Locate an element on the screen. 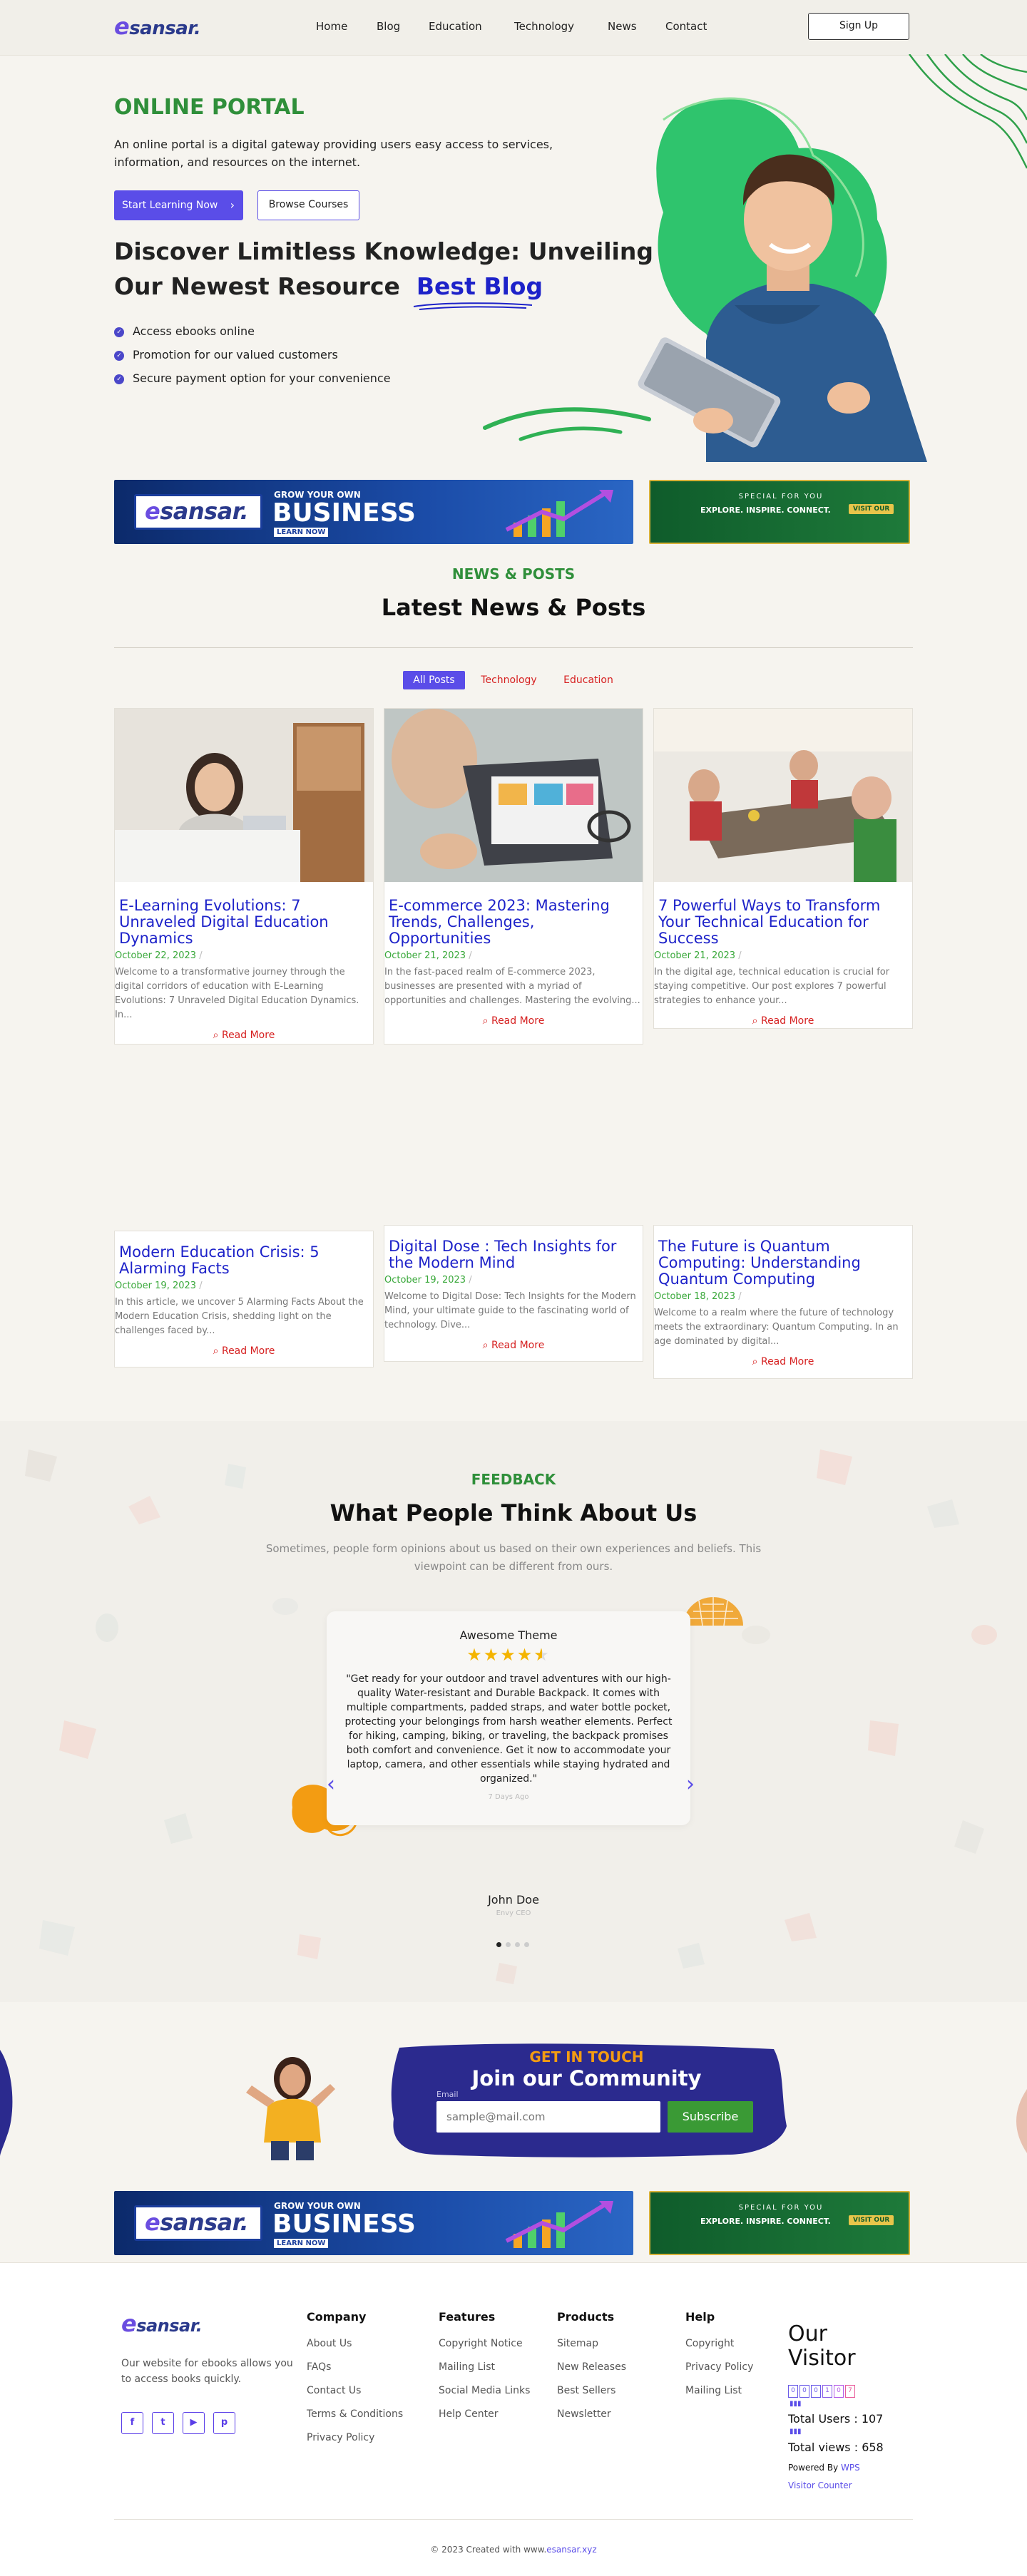  banner-special-text: SPECIAL FOR YOU is located at coordinates (781, 497).